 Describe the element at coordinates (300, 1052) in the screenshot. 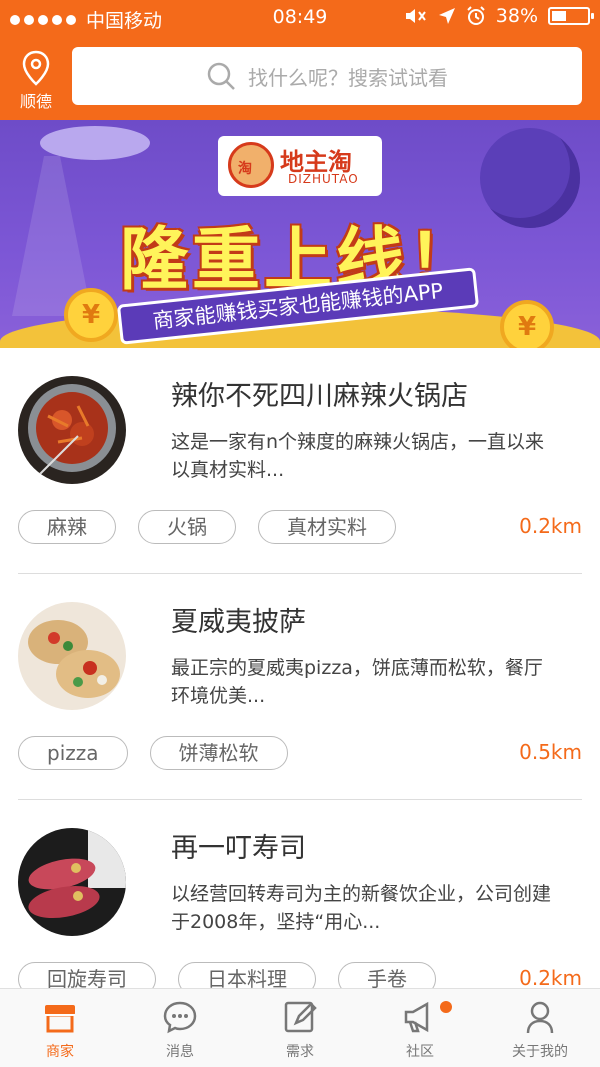

I see `tab-label: 需求` at that location.